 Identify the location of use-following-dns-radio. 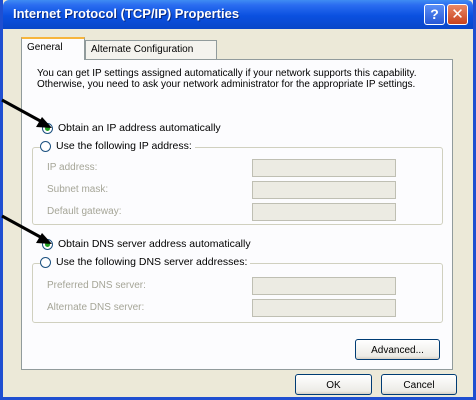
(45, 262).